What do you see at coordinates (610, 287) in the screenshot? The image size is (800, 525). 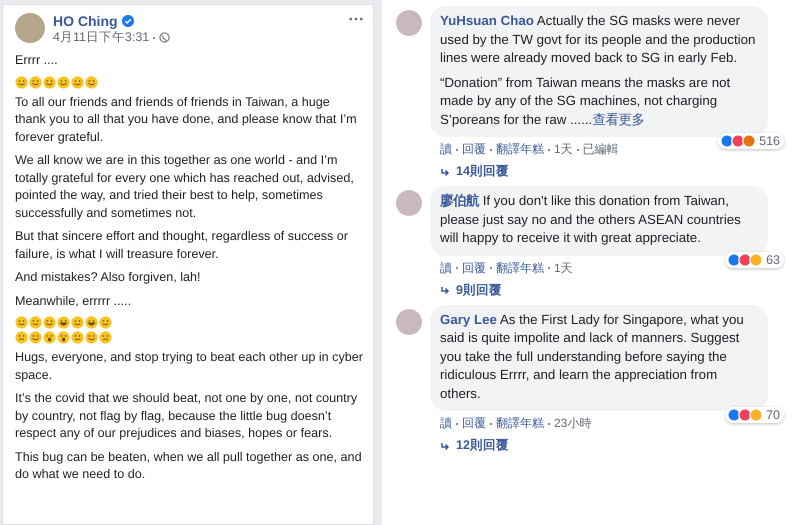 I see `replies-link: 9則回覆` at bounding box center [610, 287].